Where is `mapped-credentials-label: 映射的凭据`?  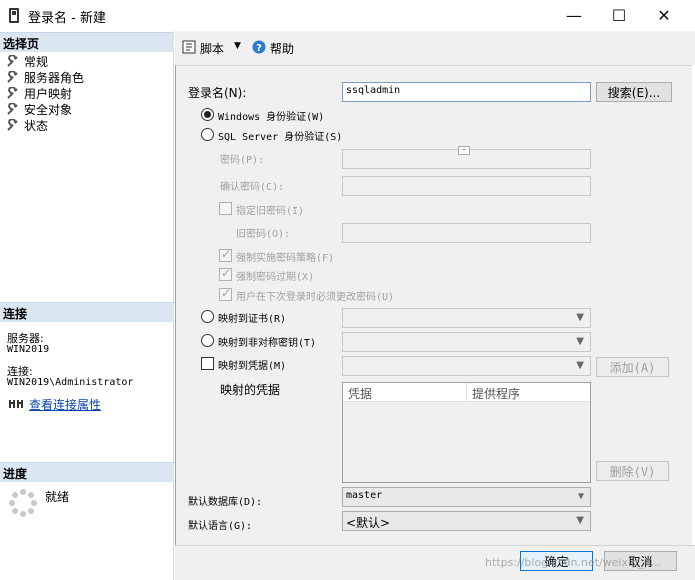 mapped-credentials-label: 映射的凭据 is located at coordinates (250, 390).